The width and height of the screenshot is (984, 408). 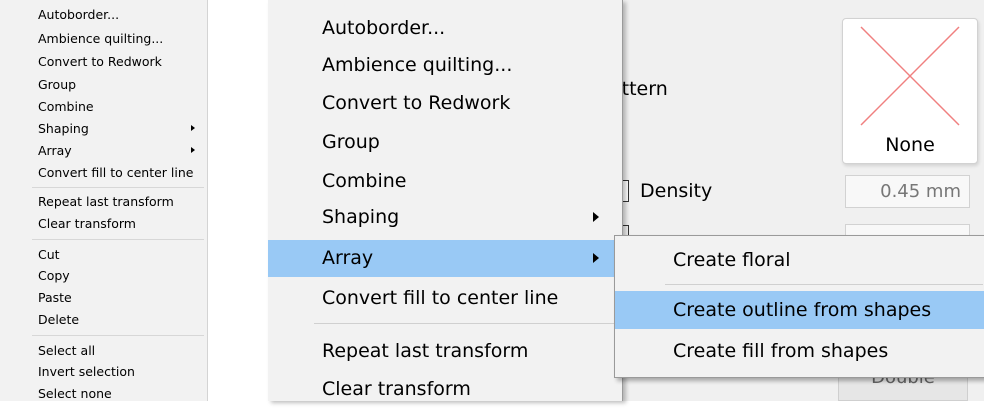 What do you see at coordinates (445, 258) in the screenshot?
I see `menu-item-array: Array` at bounding box center [445, 258].